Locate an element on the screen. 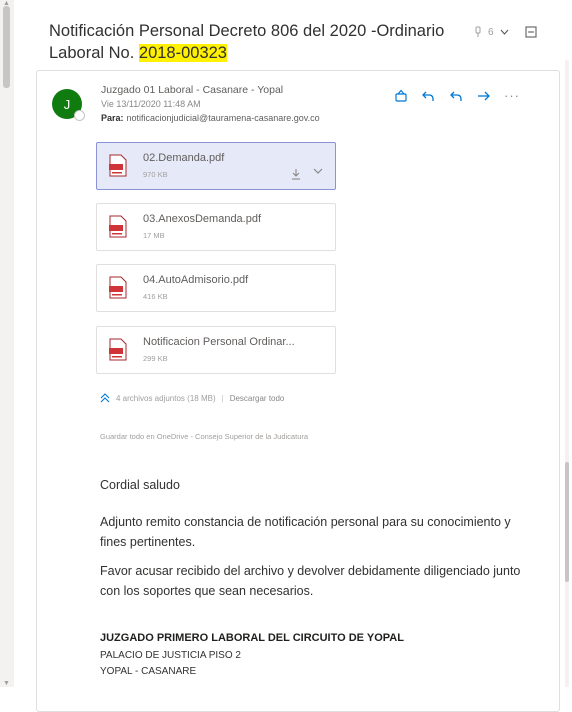 The image size is (572, 712). forward-icon is located at coordinates (484, 96).